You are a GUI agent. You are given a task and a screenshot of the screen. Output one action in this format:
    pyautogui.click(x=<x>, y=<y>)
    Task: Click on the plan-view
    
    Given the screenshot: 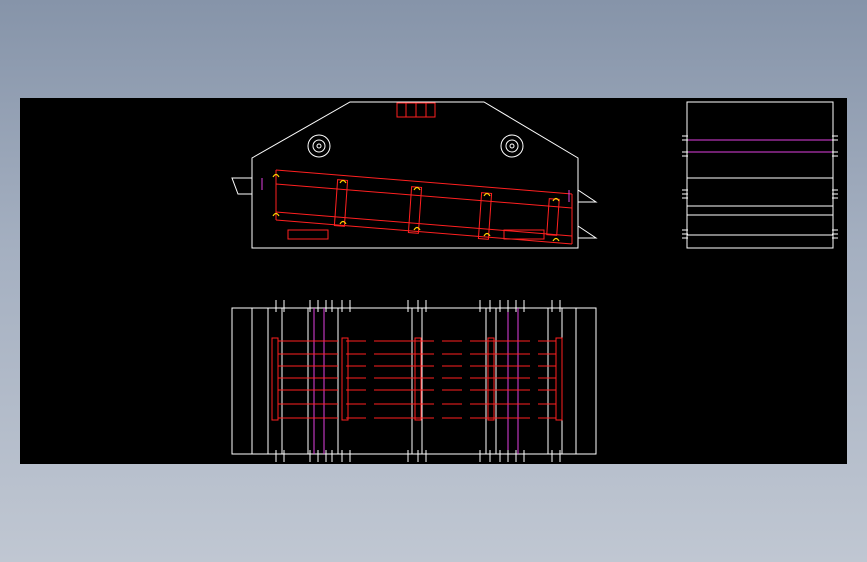 What is the action you would take?
    pyautogui.click(x=414, y=381)
    